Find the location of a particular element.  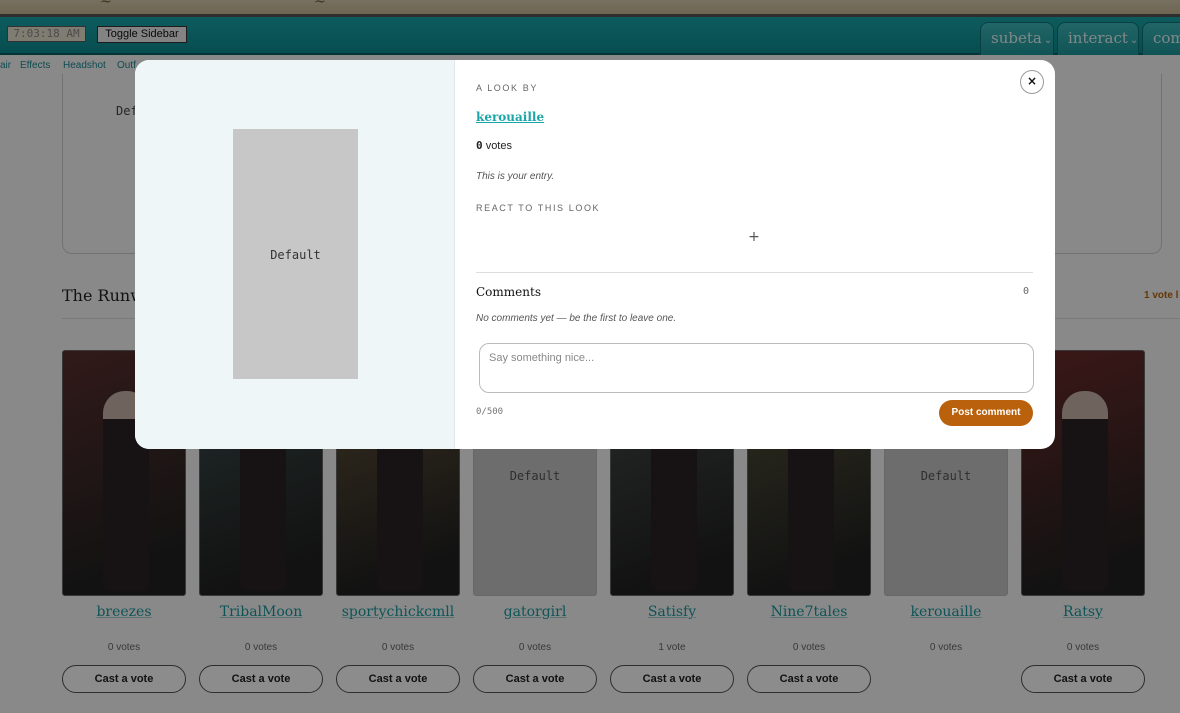

character-count: 0/500 is located at coordinates (490, 412).